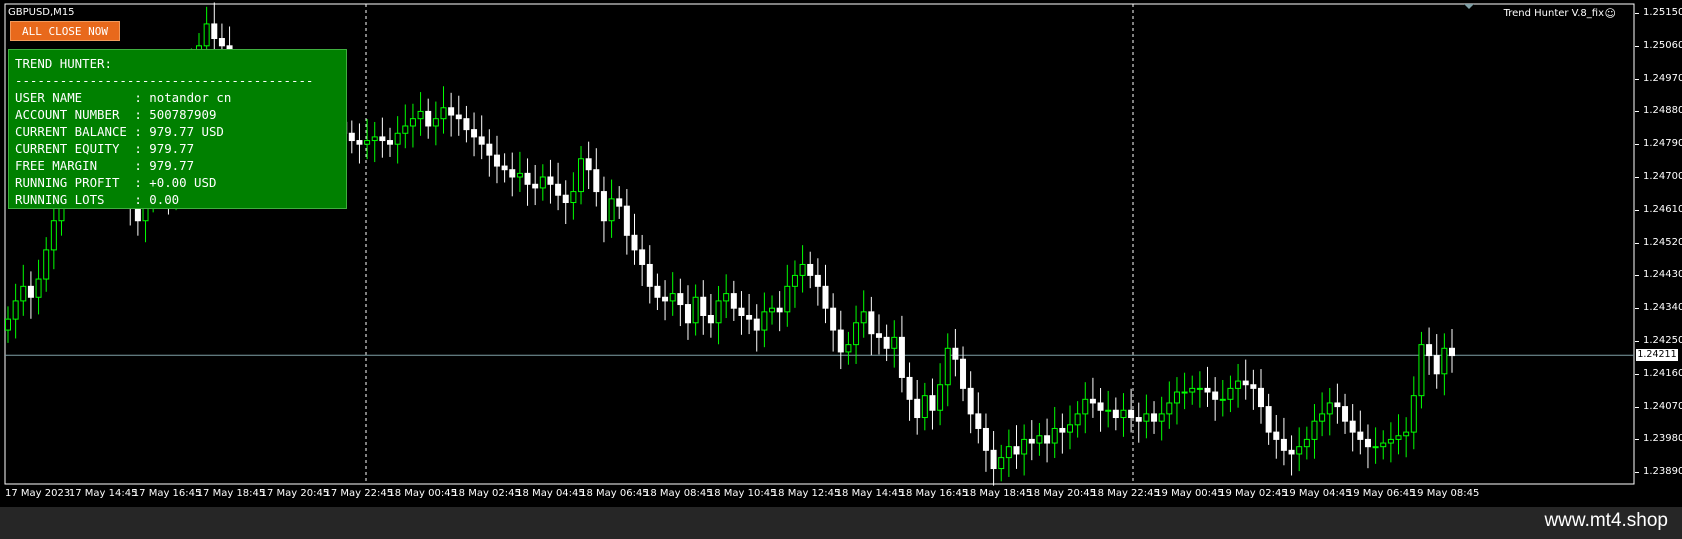 Image resolution: width=1682 pixels, height=539 pixels. Describe the element at coordinates (550, 493) in the screenshot. I see `time-tick-label: 18 May 04:45` at that location.